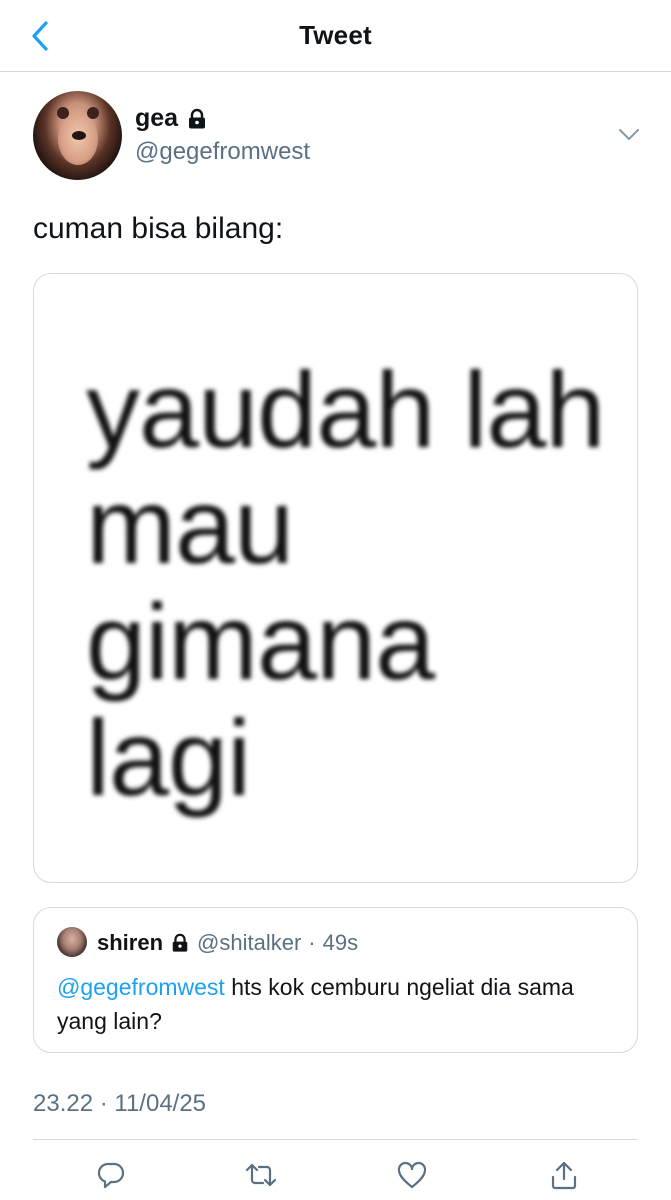 This screenshot has height=1200, width=671. I want to click on page-title: Tweet, so click(335, 35).